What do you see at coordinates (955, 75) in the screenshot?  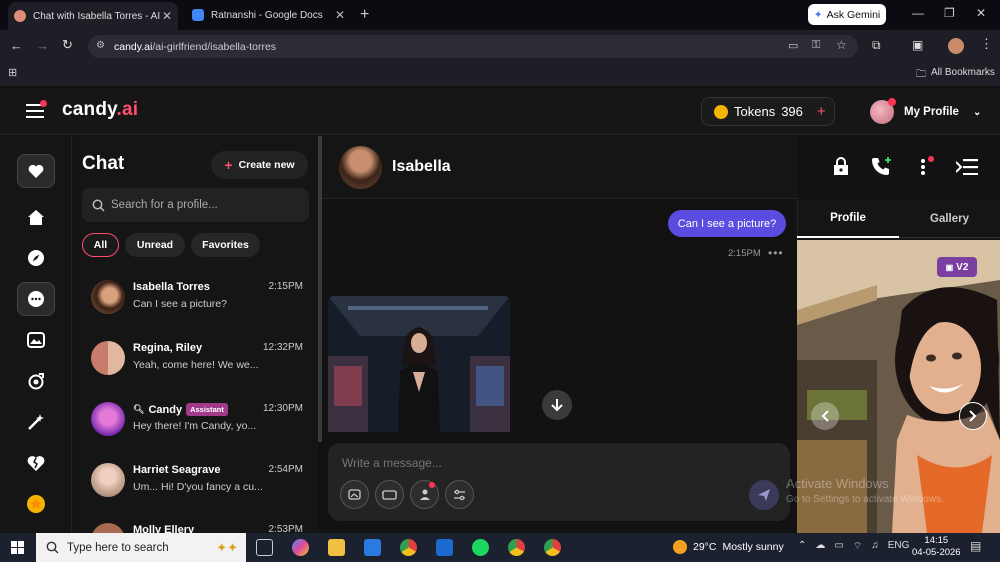 I see `all-bookmarks: 🗀 All Bookmarks` at bounding box center [955, 75].